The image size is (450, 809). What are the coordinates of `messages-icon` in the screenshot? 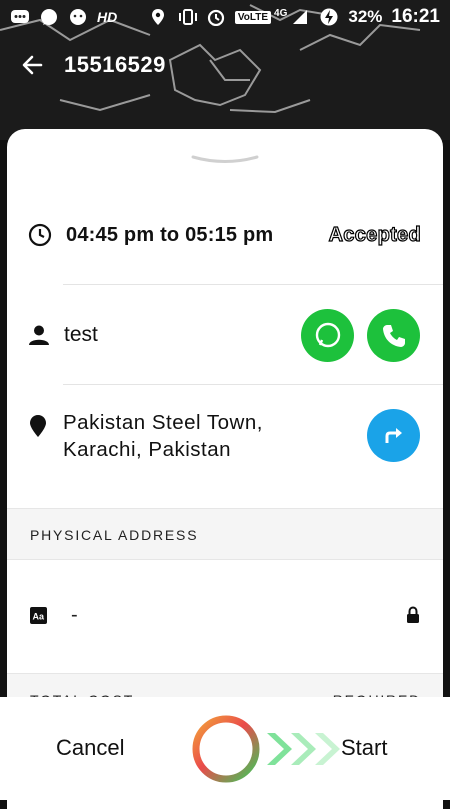 It's located at (20, 17).